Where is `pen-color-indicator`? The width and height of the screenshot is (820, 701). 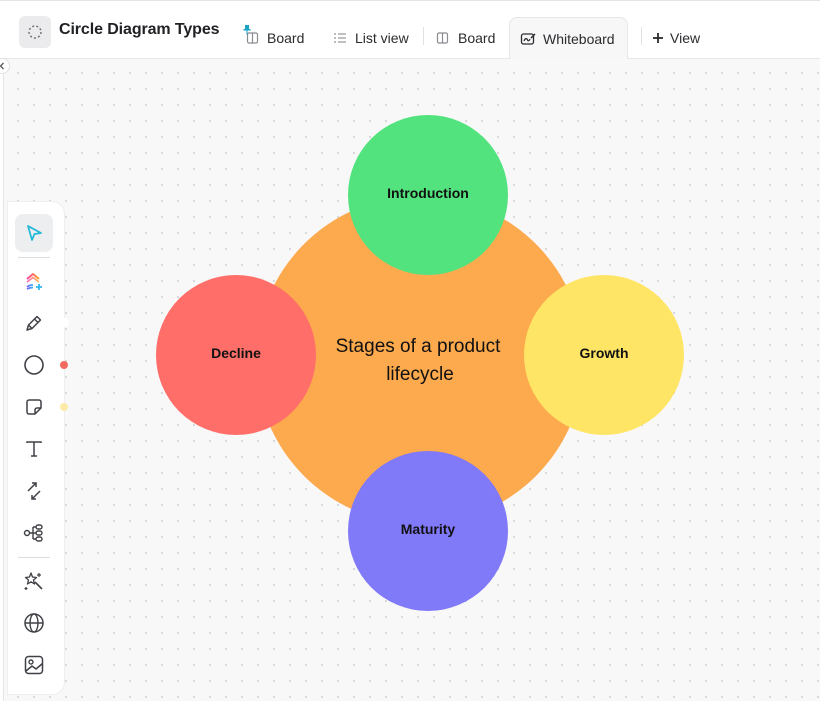 pen-color-indicator is located at coordinates (64, 322).